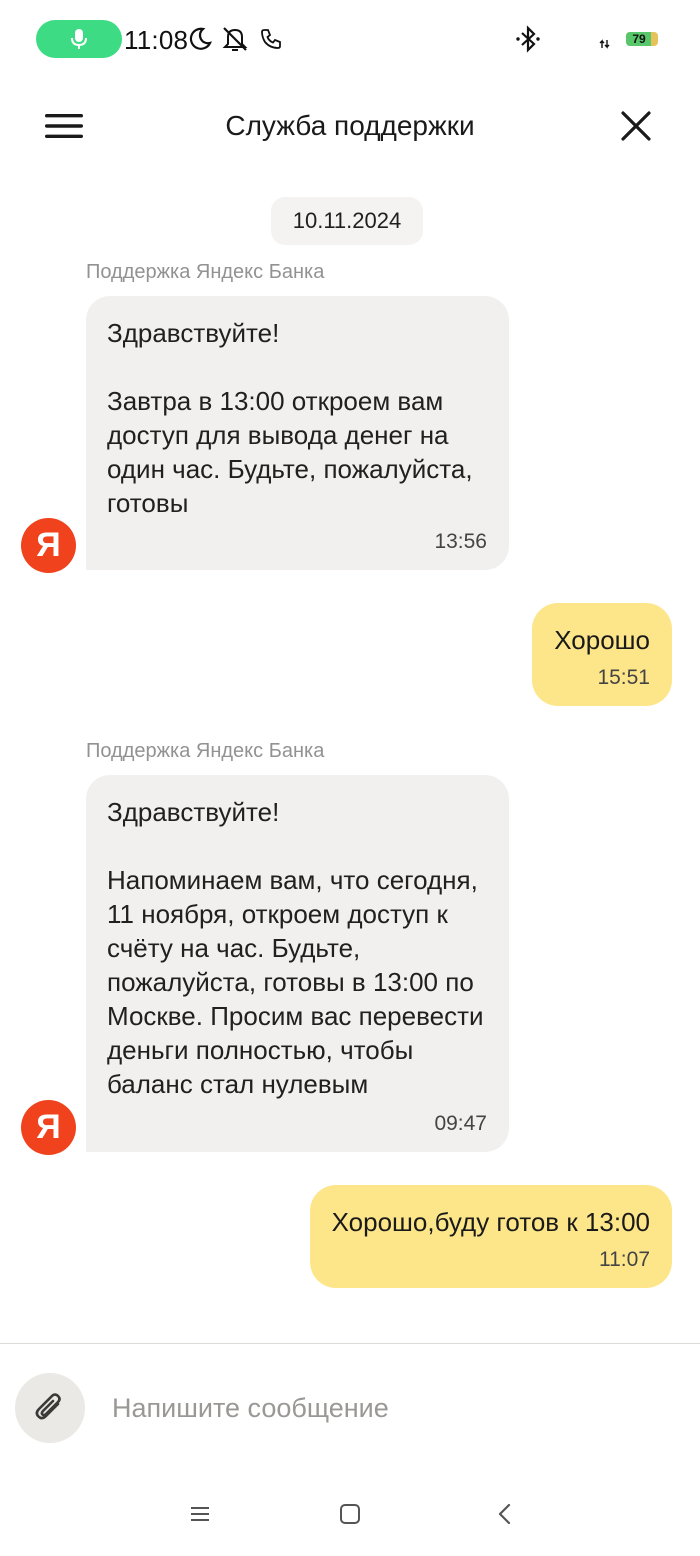  I want to click on close-button, so click(636, 126).